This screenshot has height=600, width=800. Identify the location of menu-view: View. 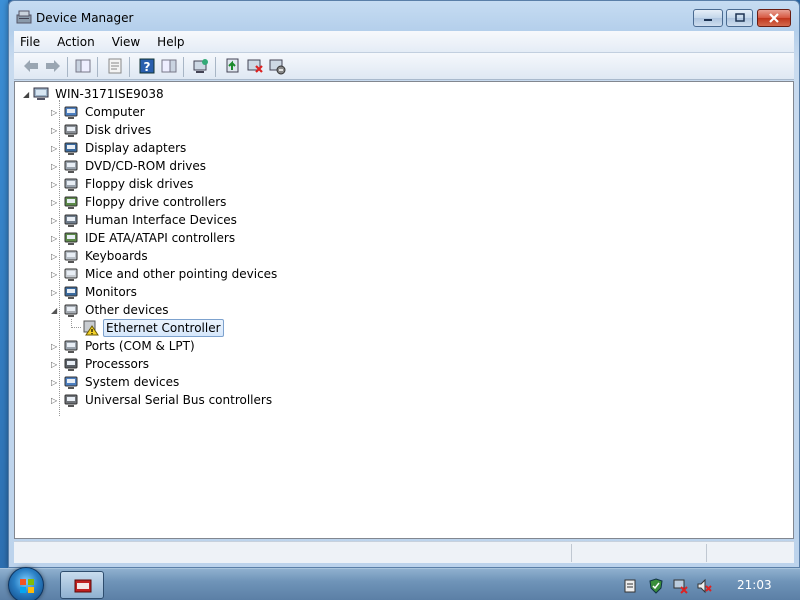
(126, 42).